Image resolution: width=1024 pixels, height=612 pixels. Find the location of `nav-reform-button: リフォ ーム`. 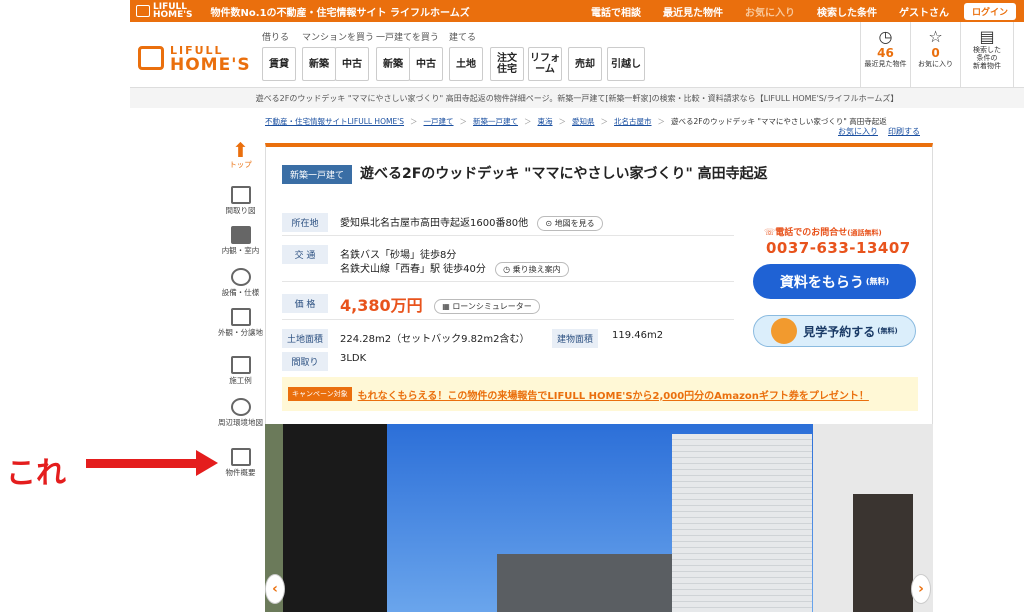

nav-reform-button: リフォ ーム is located at coordinates (545, 64).